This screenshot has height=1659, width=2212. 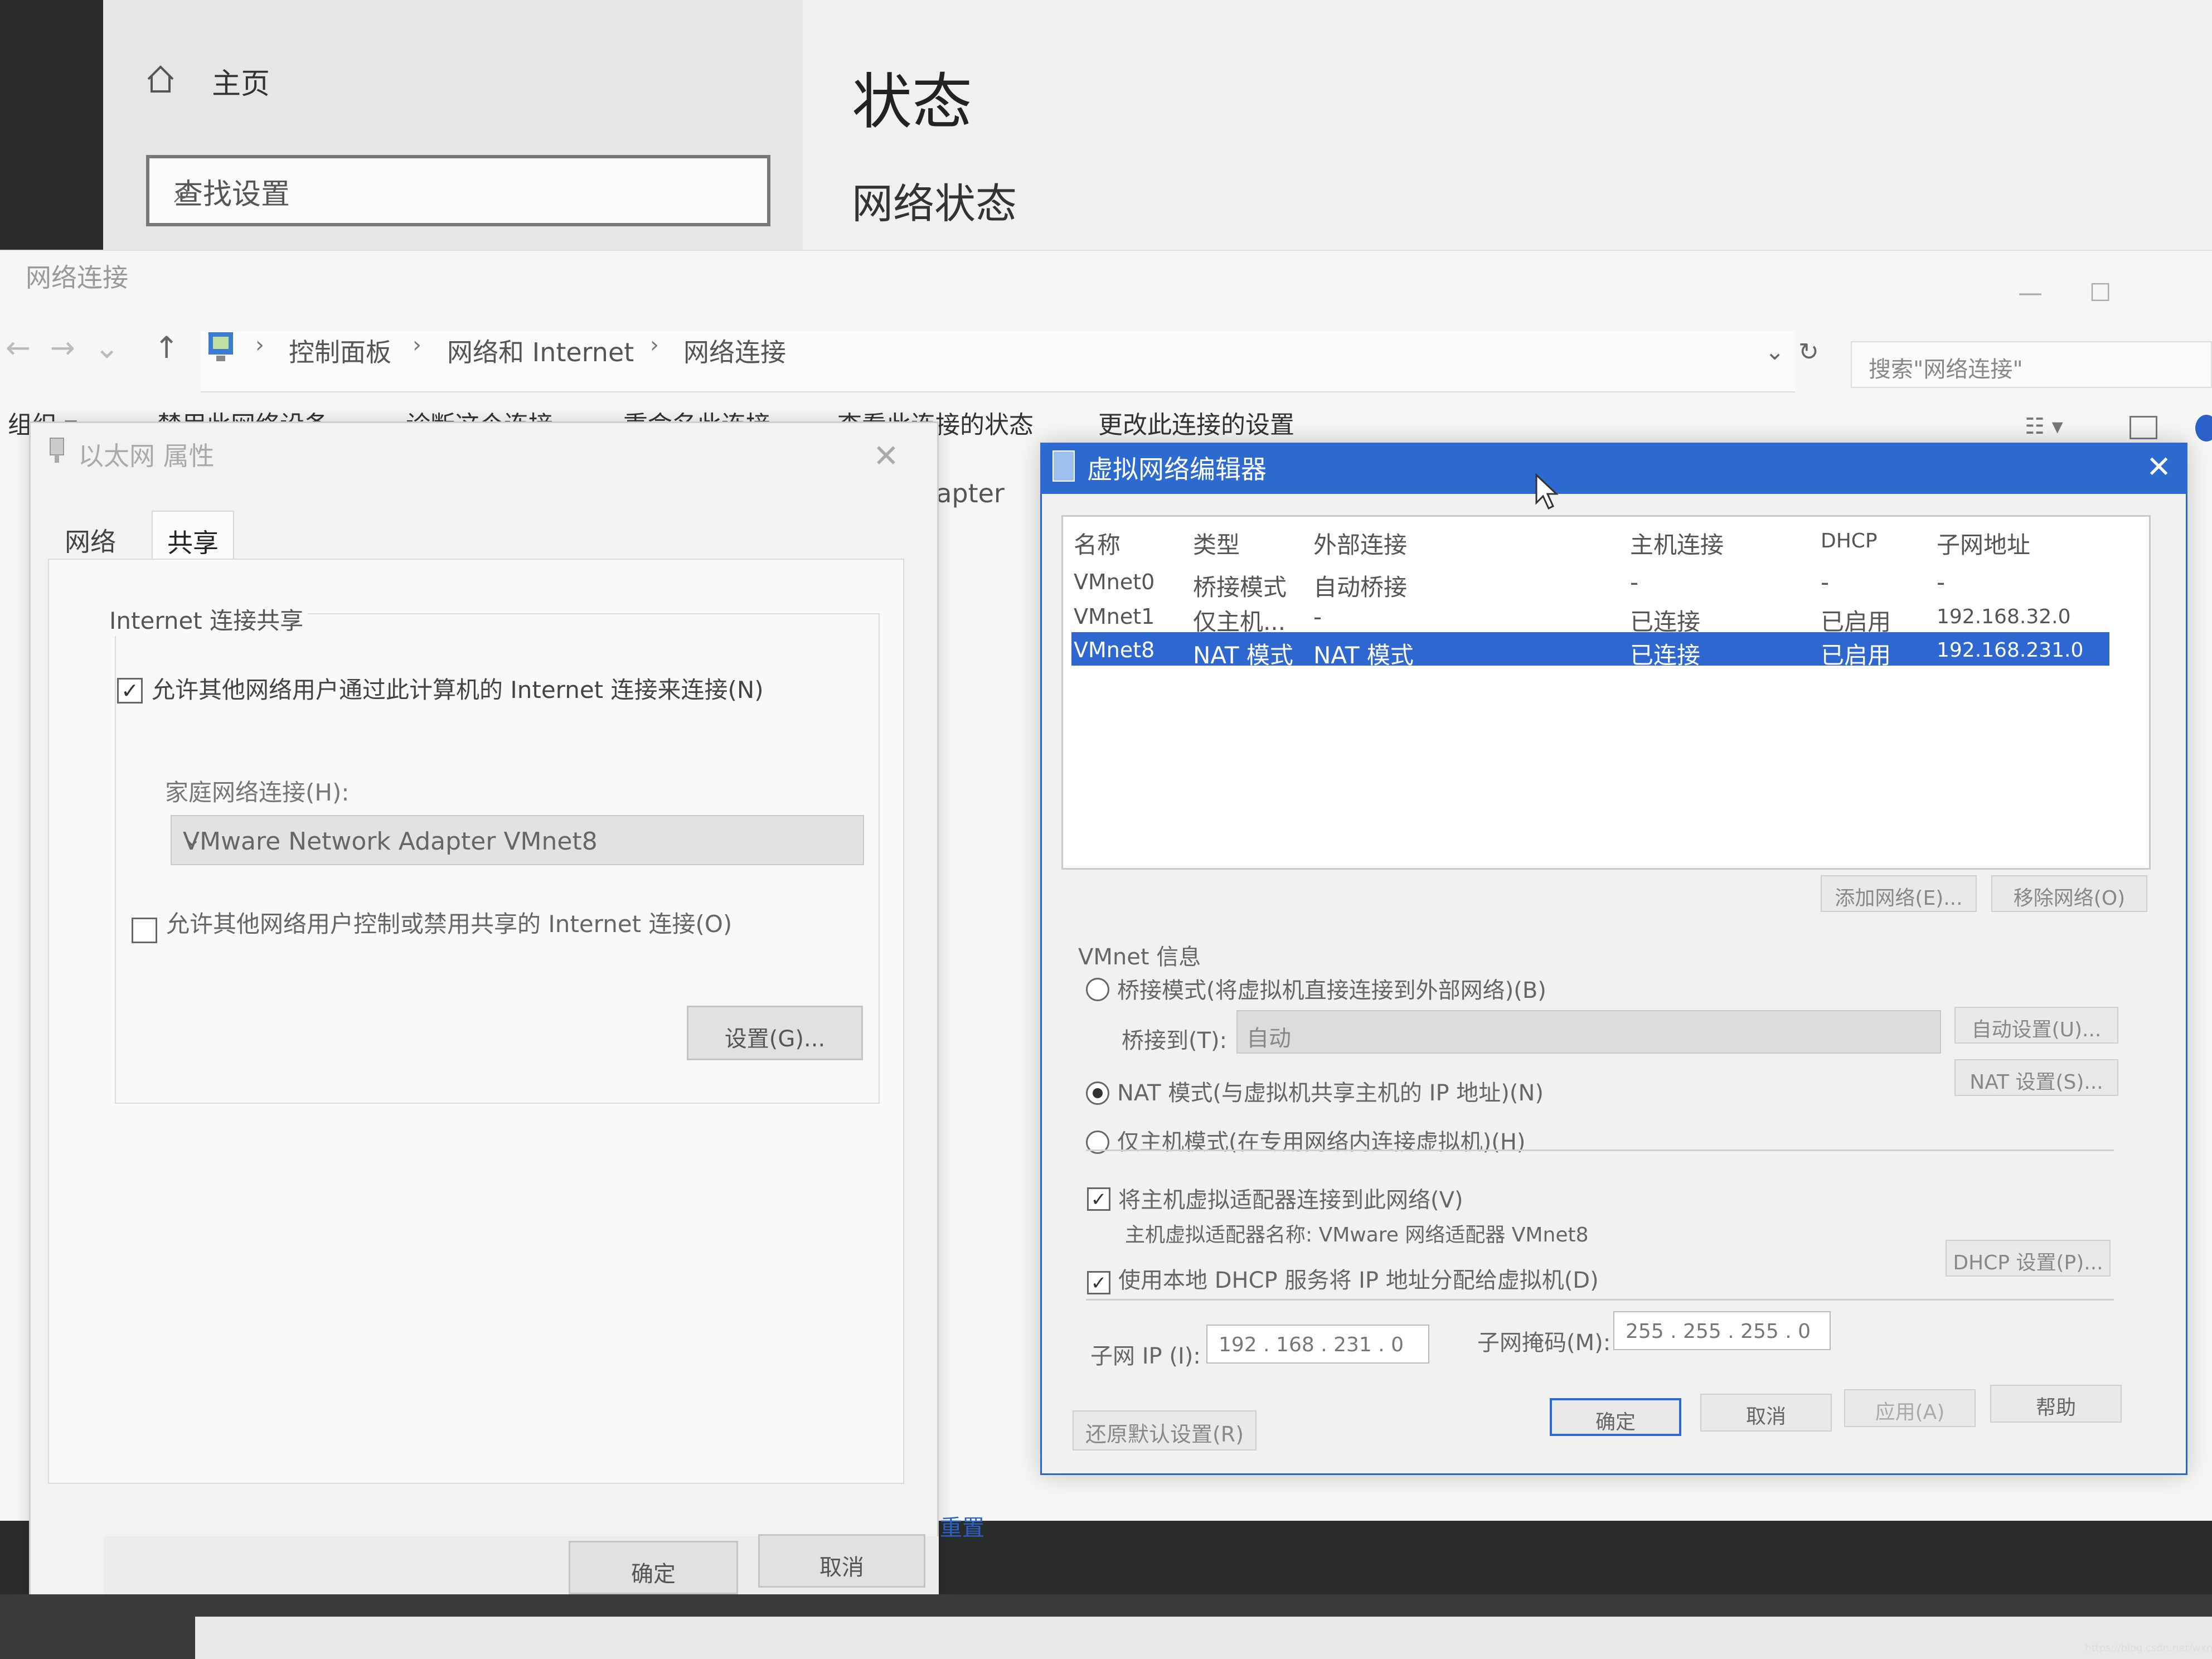 I want to click on breadcrumb-control-panel: 控制面板, so click(x=340, y=350).